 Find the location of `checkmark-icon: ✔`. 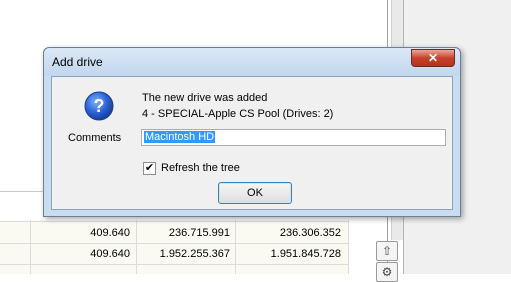

checkmark-icon: ✔ is located at coordinates (149, 168).